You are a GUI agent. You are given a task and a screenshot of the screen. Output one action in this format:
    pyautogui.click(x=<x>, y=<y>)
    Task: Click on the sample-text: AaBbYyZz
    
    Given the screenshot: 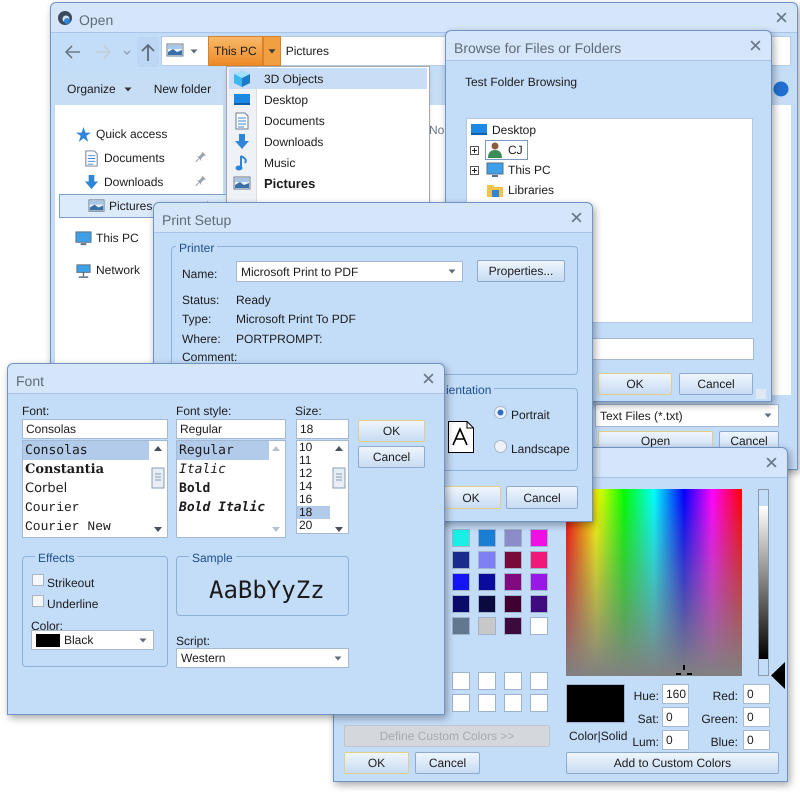 What is the action you would take?
    pyautogui.click(x=267, y=590)
    